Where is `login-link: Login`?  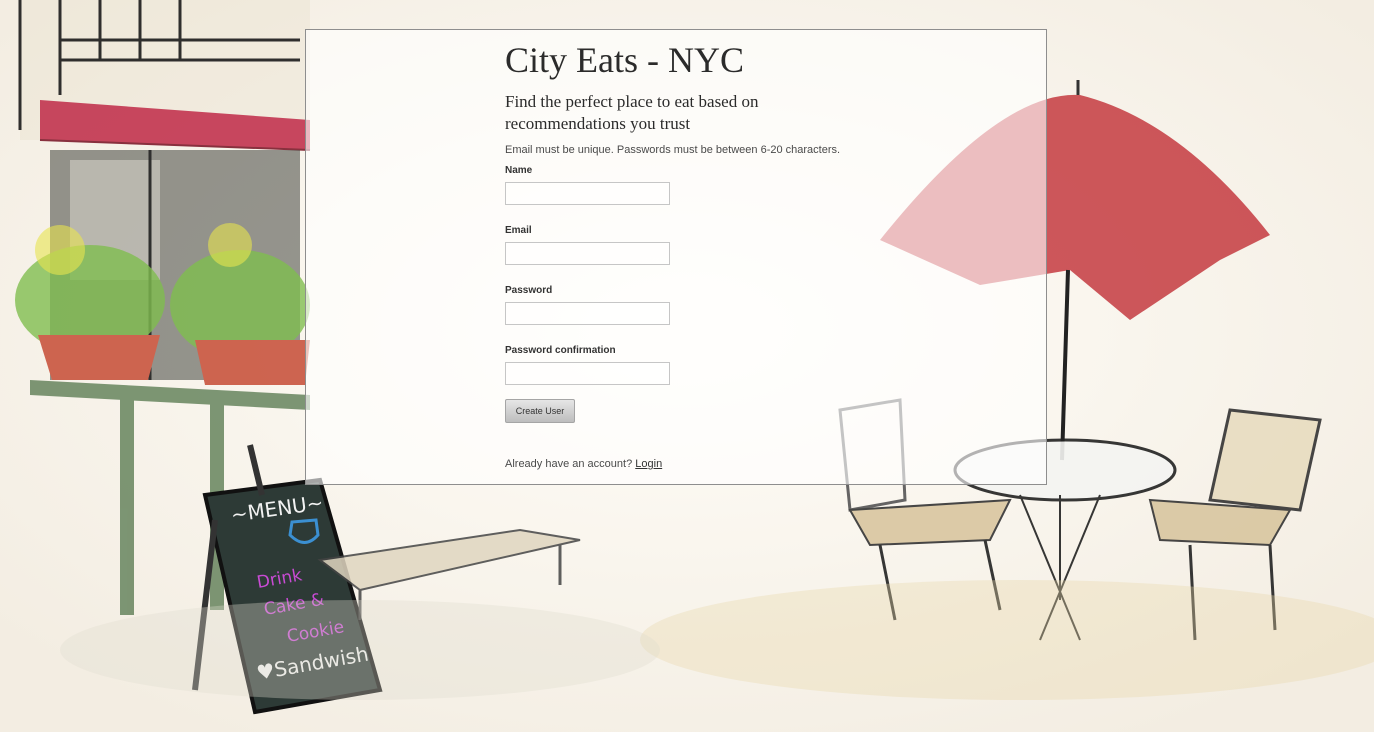 login-link: Login is located at coordinates (648, 464).